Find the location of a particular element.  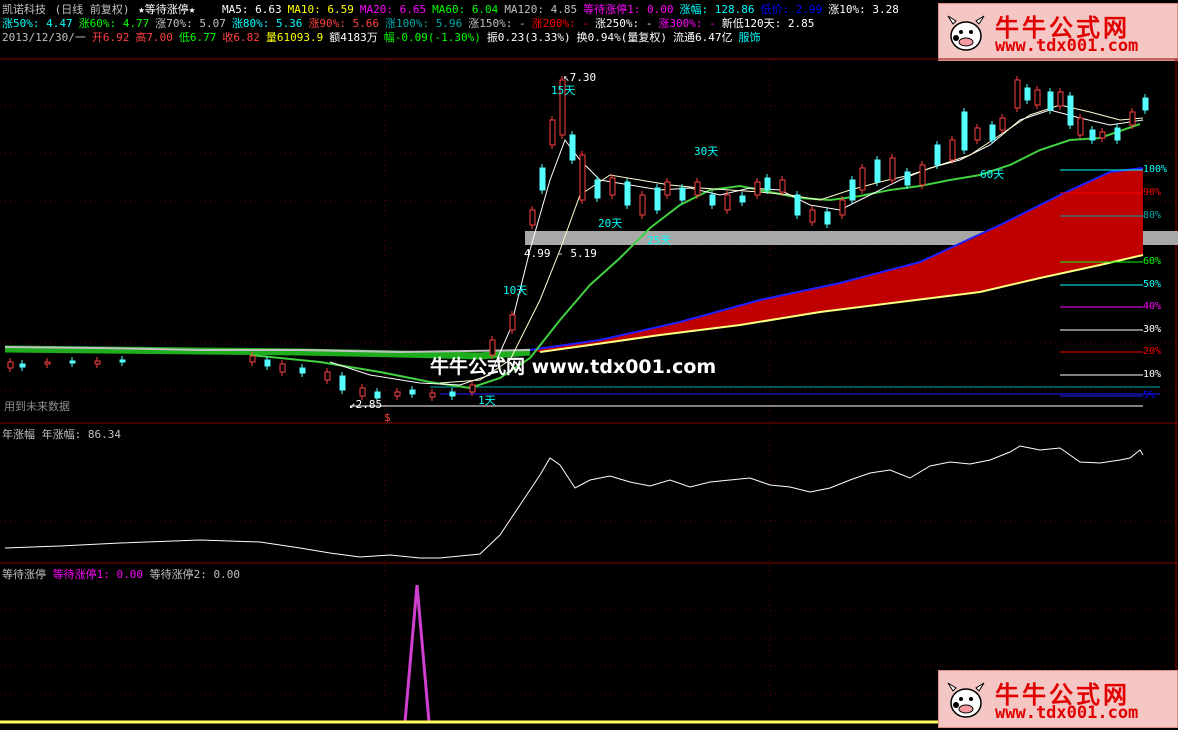

pct-label-7: 20% is located at coordinates (1152, 351).